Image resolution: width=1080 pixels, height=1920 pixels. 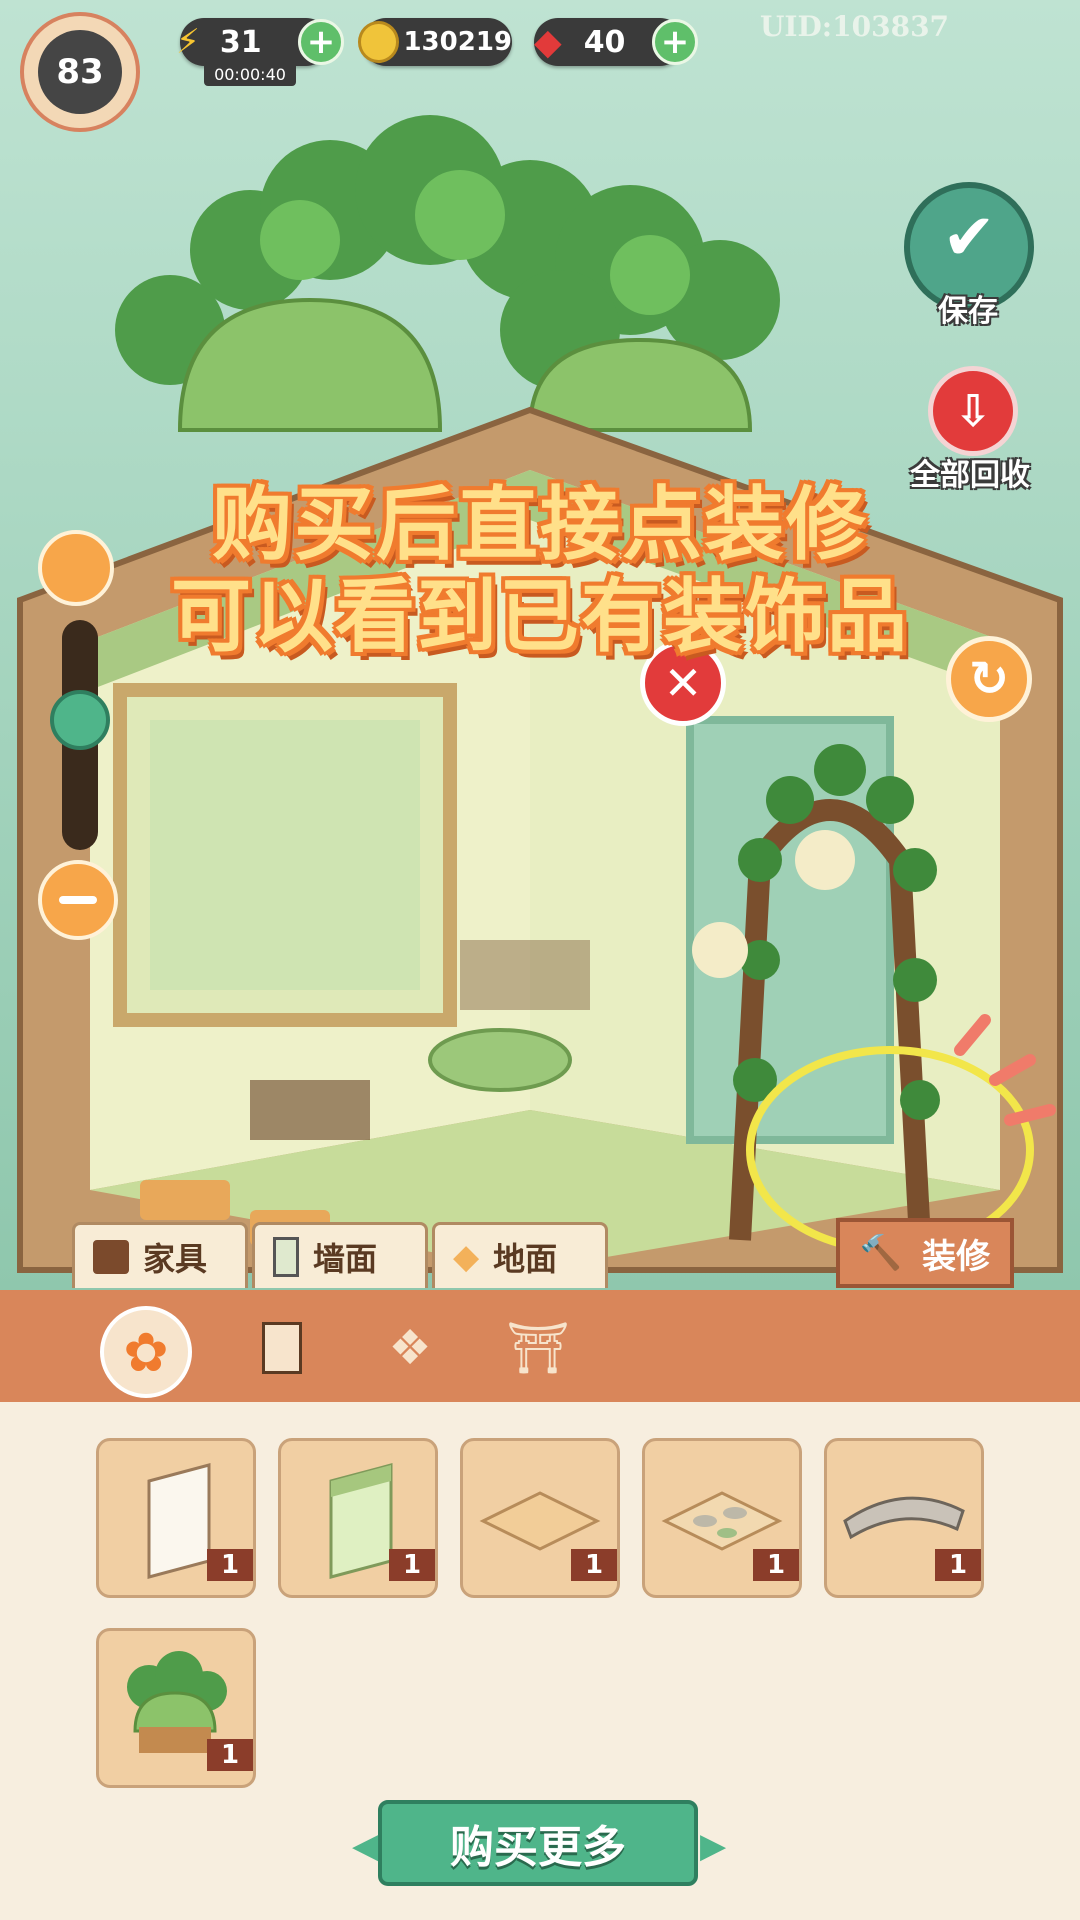 What do you see at coordinates (713, 1846) in the screenshot?
I see `buy-more-right-ornament: ▶` at bounding box center [713, 1846].